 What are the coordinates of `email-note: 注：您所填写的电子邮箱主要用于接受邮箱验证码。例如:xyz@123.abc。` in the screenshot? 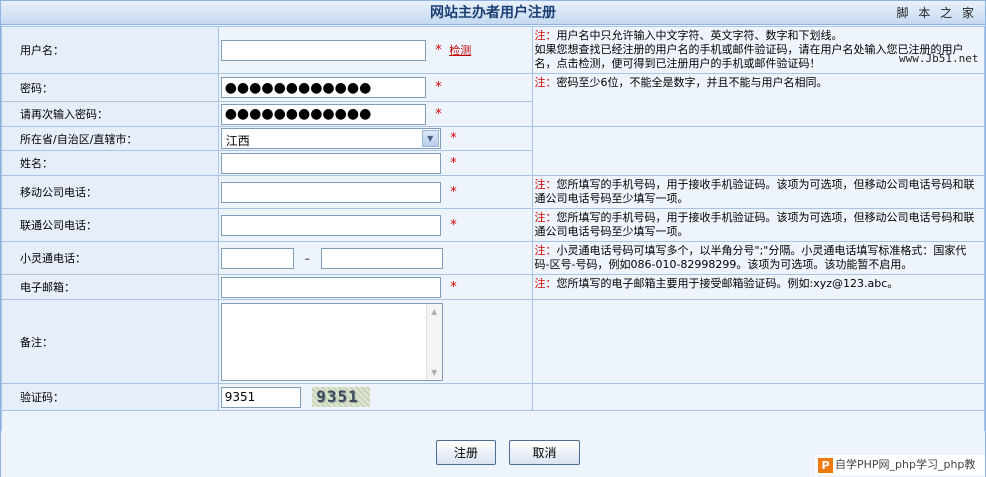 It's located at (758, 287).